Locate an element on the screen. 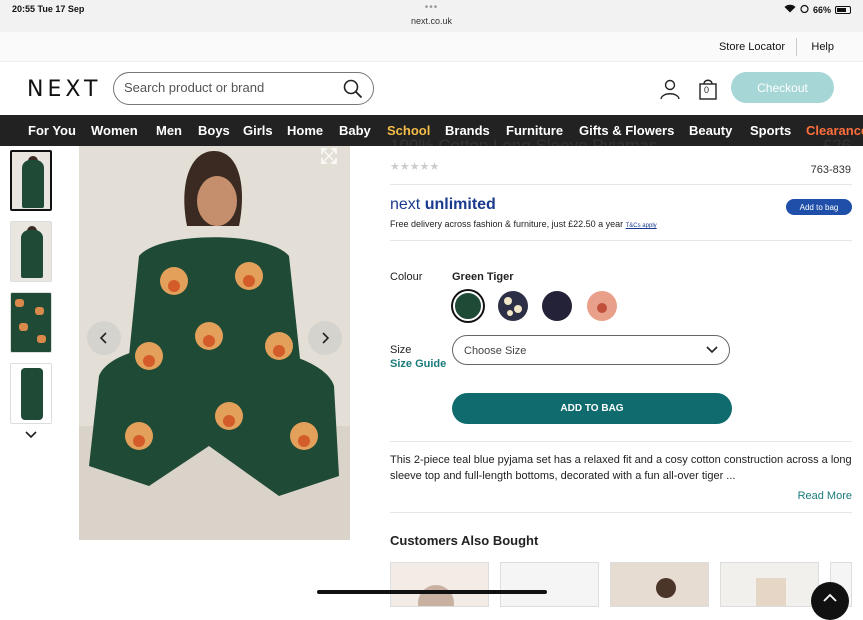 This screenshot has height=620, width=863. store-locator-link: Store Locator is located at coordinates (752, 47).